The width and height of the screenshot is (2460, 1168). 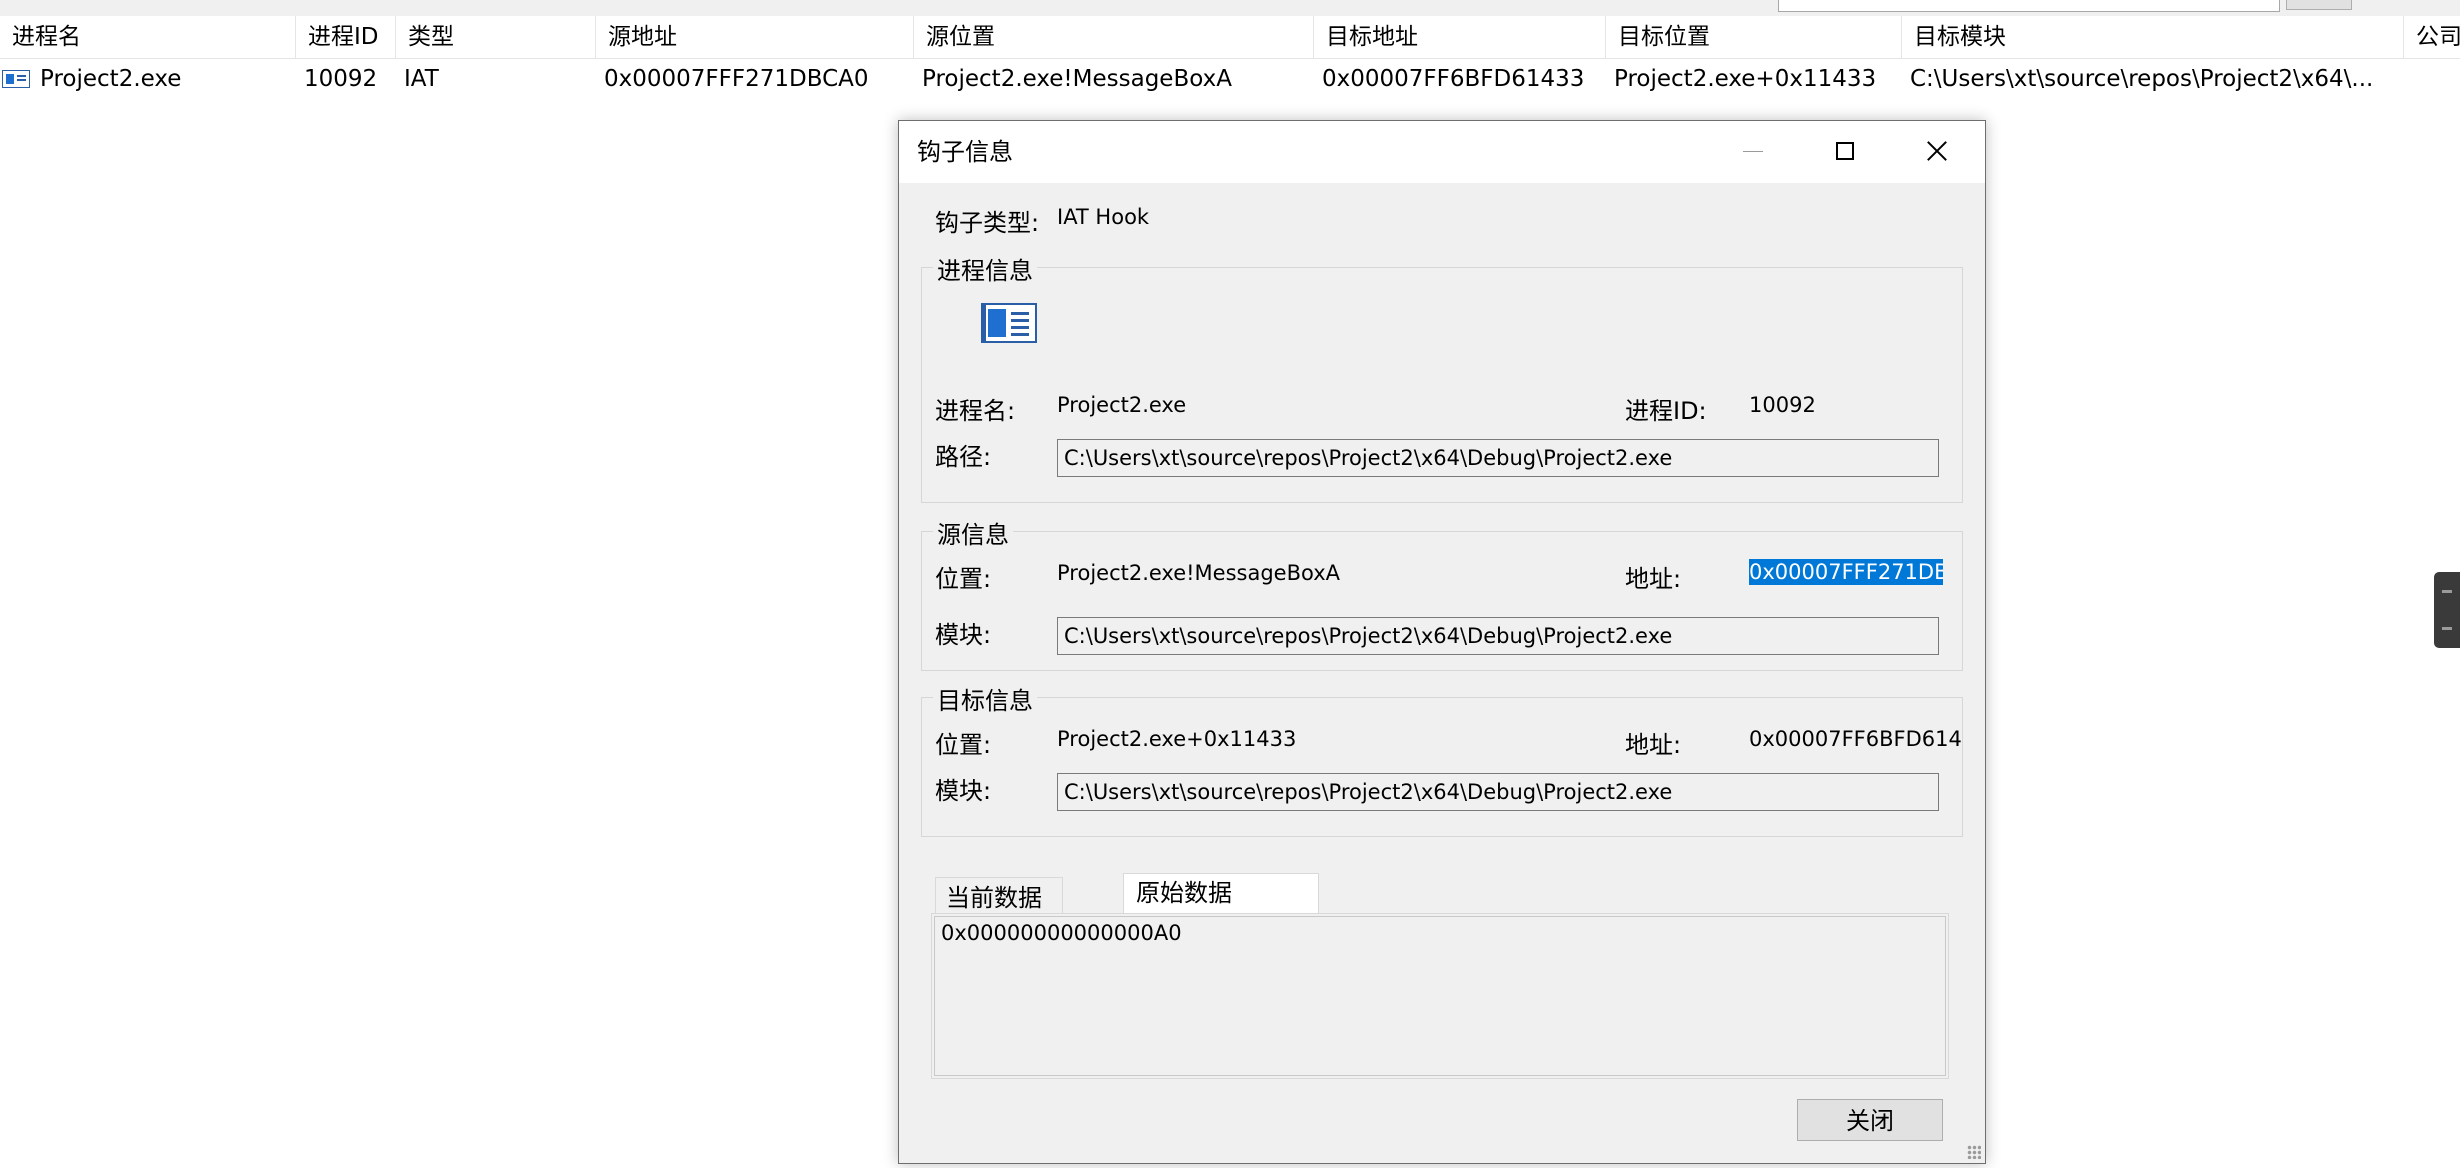 What do you see at coordinates (736, 79) in the screenshot?
I see `cell-source-address: 0x00007FFF271DBCA0` at bounding box center [736, 79].